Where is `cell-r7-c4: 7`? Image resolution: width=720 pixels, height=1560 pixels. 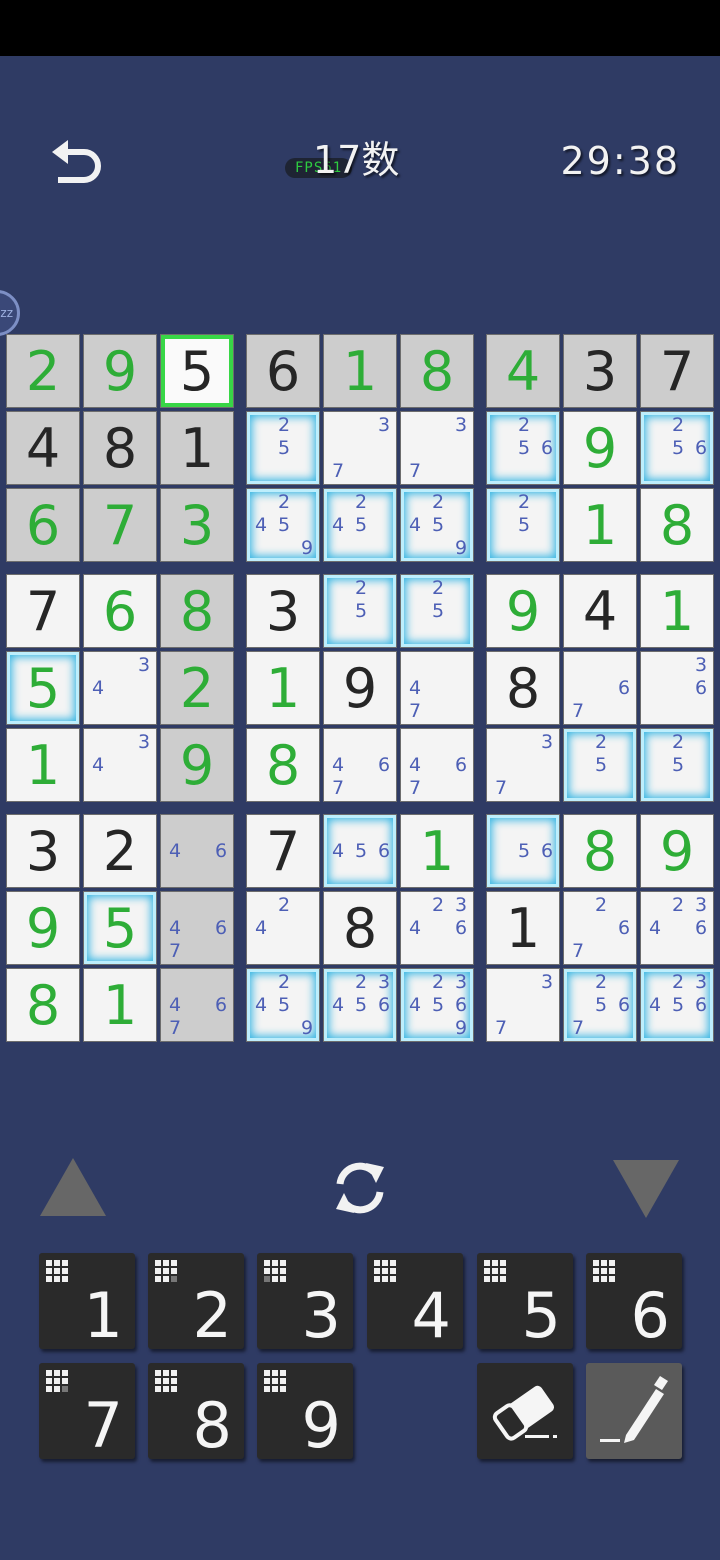
cell-r7-c4: 7 is located at coordinates (283, 851).